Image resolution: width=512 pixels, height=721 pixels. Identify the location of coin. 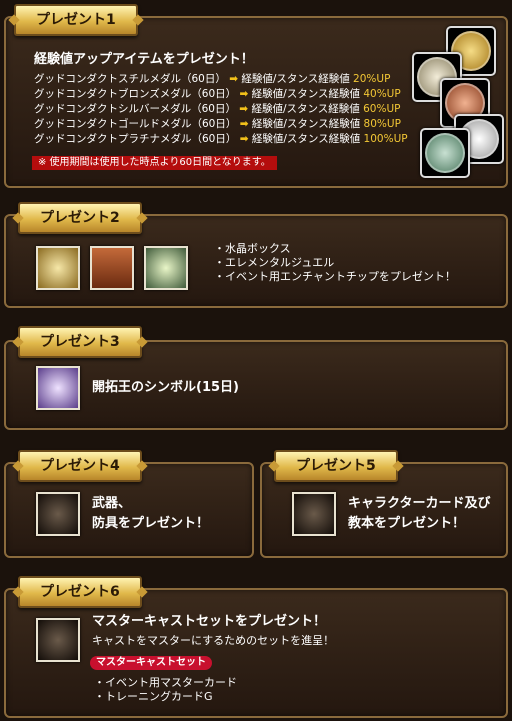
(445, 153).